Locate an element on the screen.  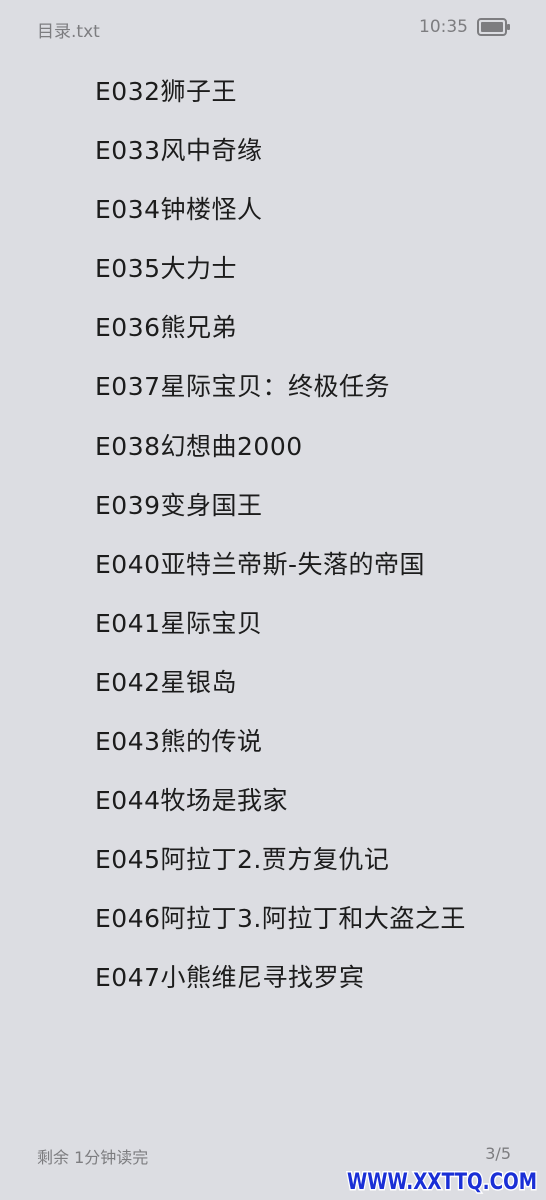
text-line: E039变身国王 is located at coordinates (179, 505).